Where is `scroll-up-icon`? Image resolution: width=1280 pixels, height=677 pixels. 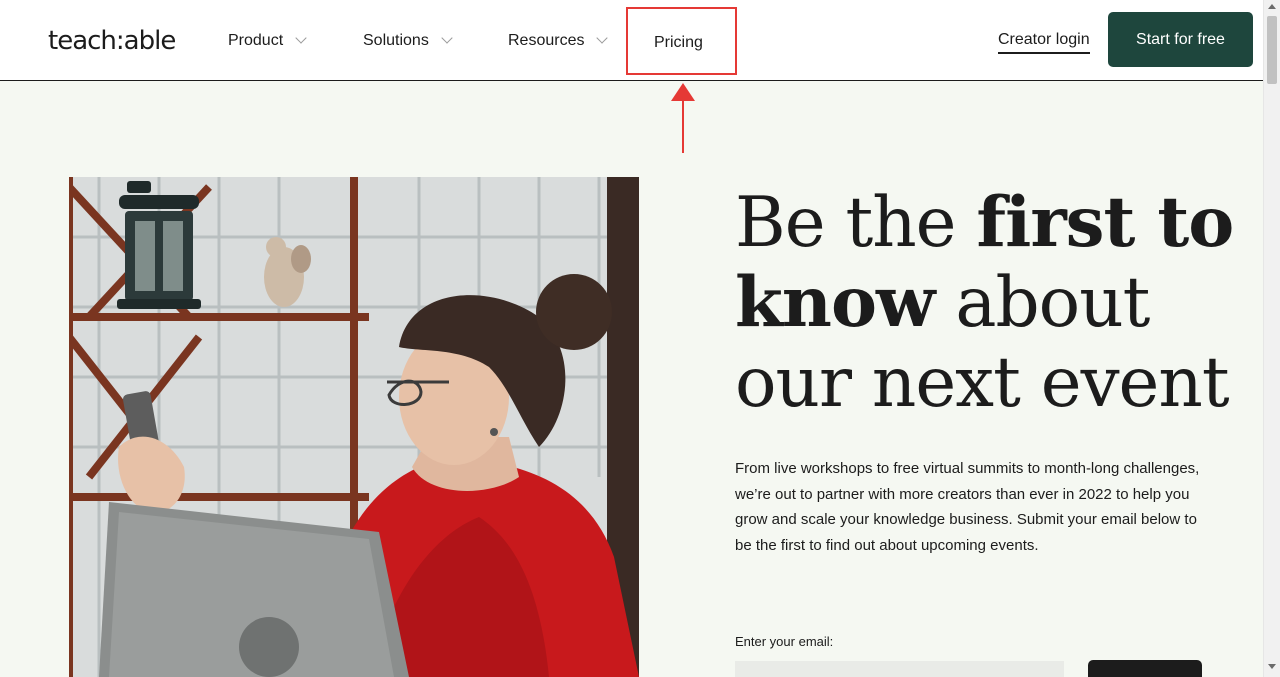 scroll-up-icon is located at coordinates (1272, 6).